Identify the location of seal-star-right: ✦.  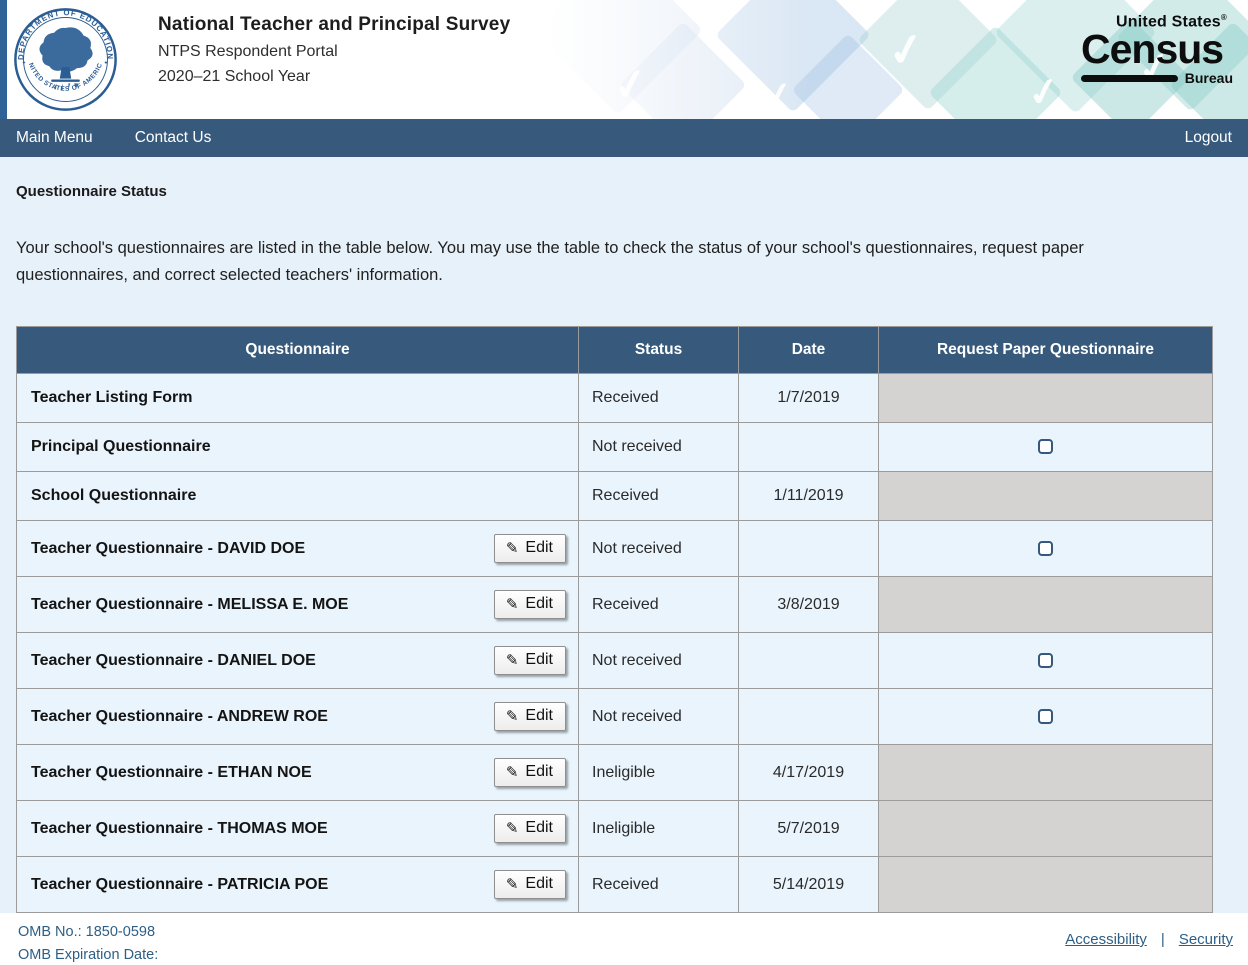
(106, 62).